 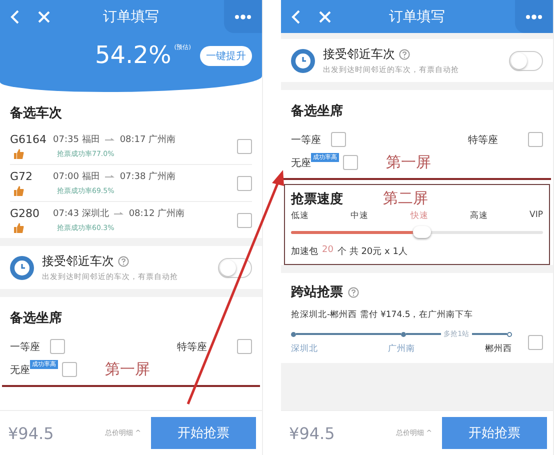 I want to click on station-name: 深圳北, so click(x=304, y=349).